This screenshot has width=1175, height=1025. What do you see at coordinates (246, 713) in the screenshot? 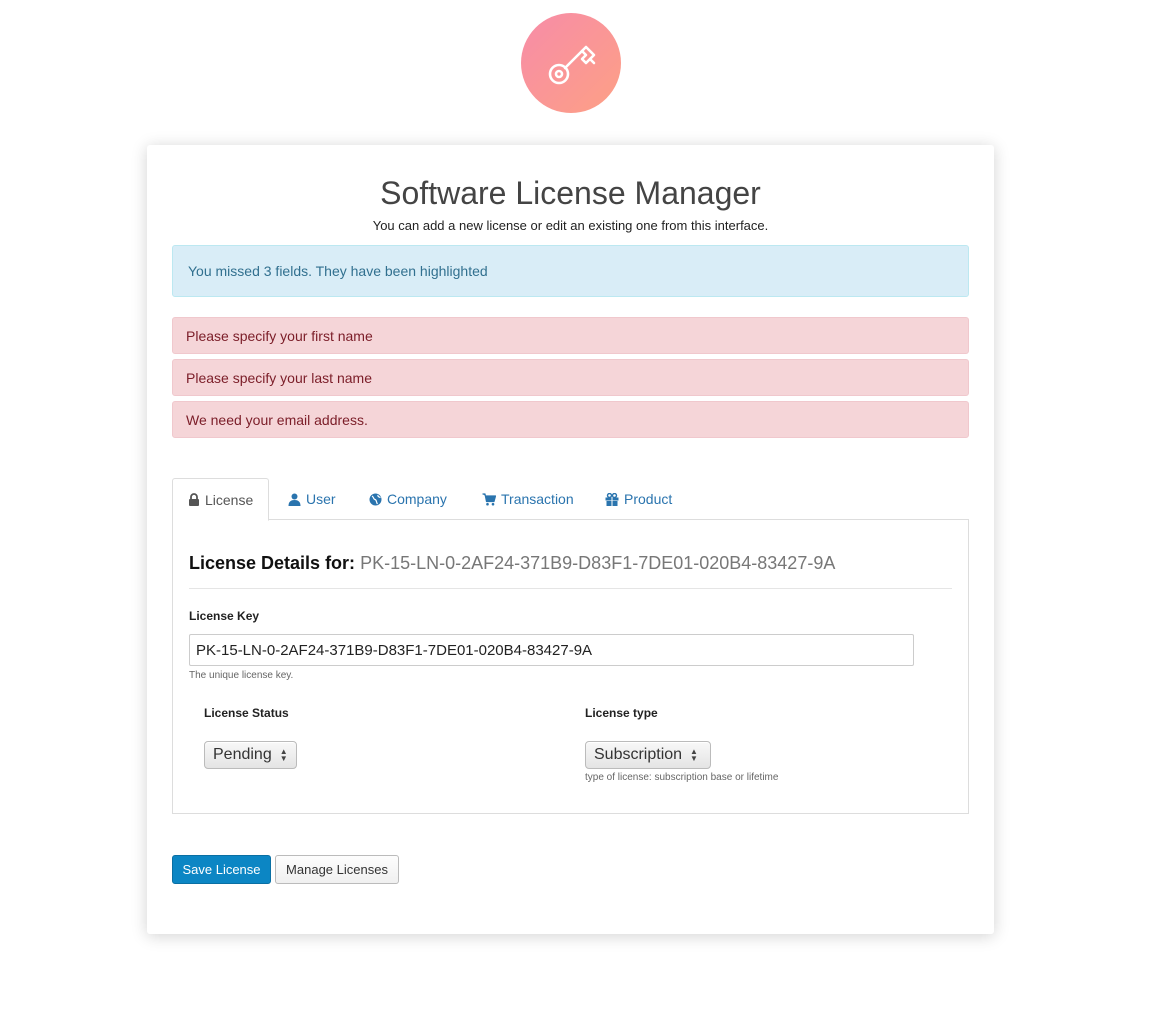
I see `license-status-label: License Status` at bounding box center [246, 713].